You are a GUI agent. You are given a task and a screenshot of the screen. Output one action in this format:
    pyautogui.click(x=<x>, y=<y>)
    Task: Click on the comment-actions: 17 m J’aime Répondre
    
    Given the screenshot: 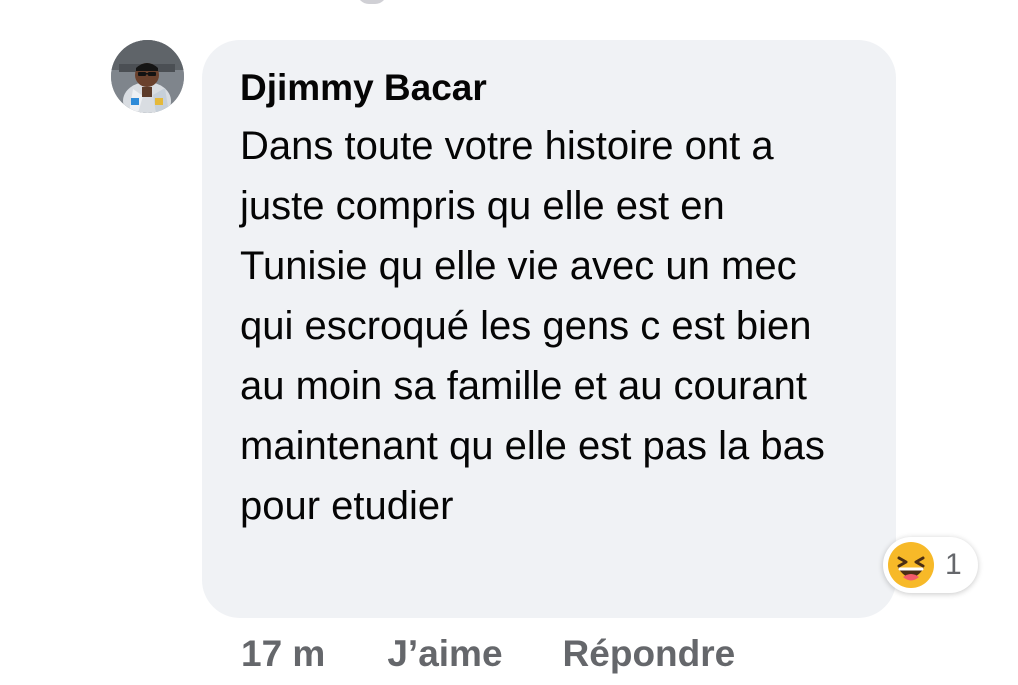 What is the action you would take?
    pyautogui.click(x=518, y=654)
    